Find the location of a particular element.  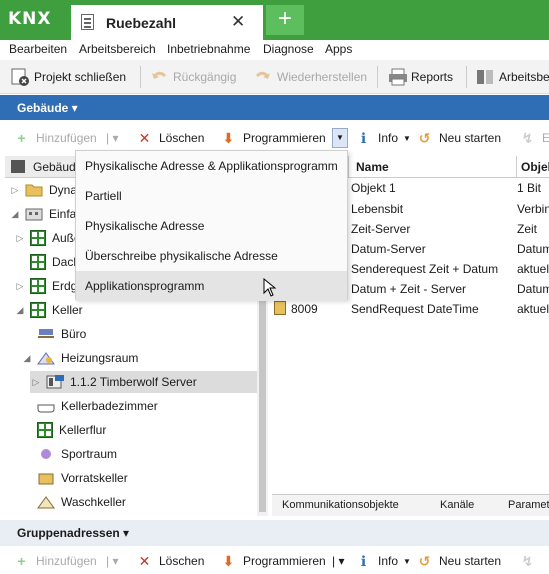

knx-logo: KNX is located at coordinates (30, 19).